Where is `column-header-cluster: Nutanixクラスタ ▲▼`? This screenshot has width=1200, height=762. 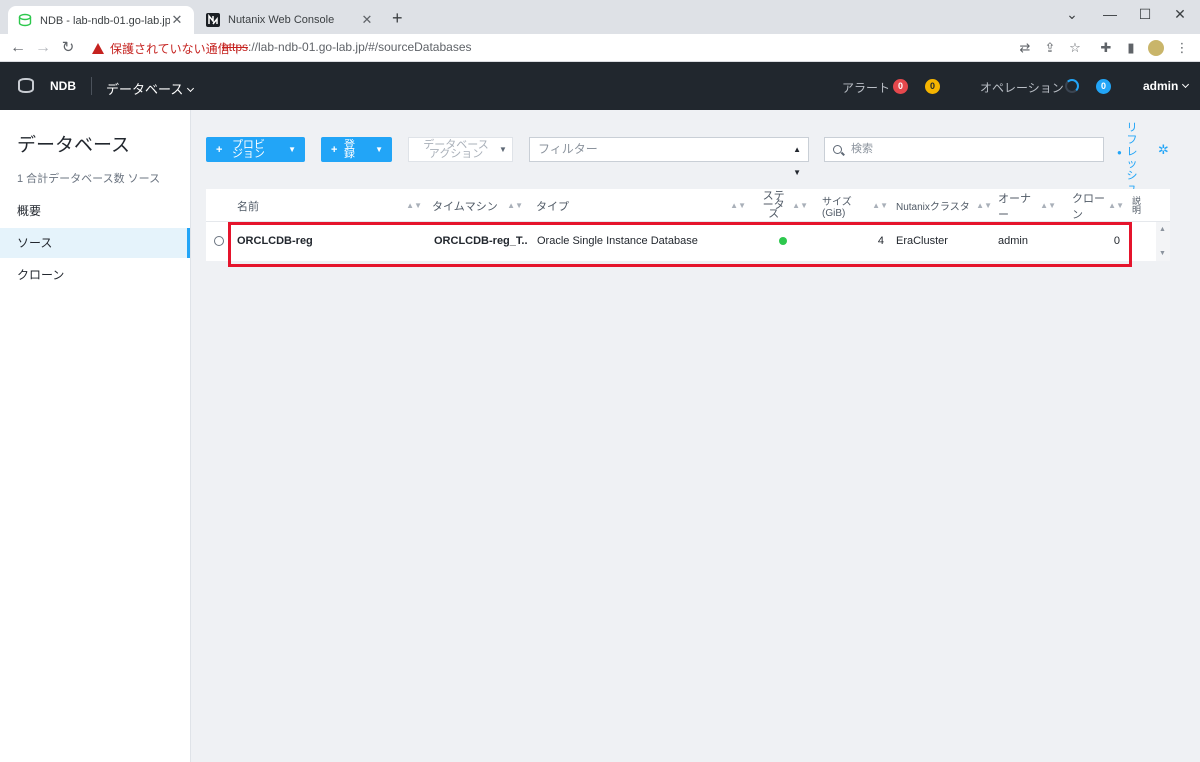 column-header-cluster: Nutanixクラスタ ▲▼ is located at coordinates (944, 205).